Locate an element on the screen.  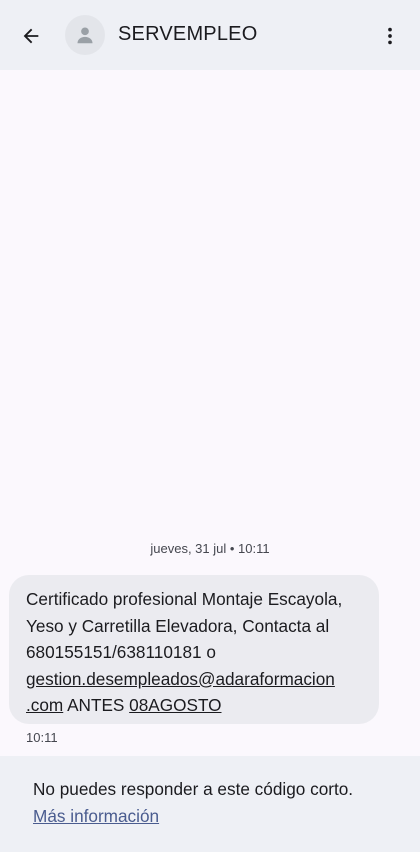
date-link: 08AGOSTO is located at coordinates (175, 705).